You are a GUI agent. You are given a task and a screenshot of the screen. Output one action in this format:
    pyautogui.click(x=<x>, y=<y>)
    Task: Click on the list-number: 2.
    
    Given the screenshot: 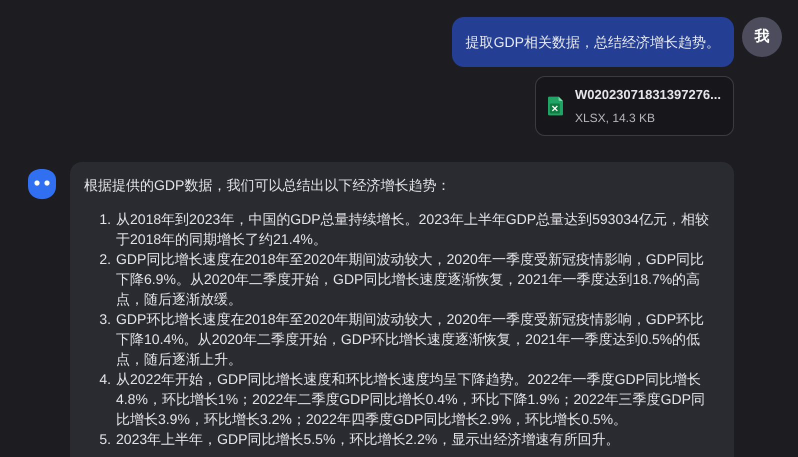 What is the action you would take?
    pyautogui.click(x=104, y=259)
    